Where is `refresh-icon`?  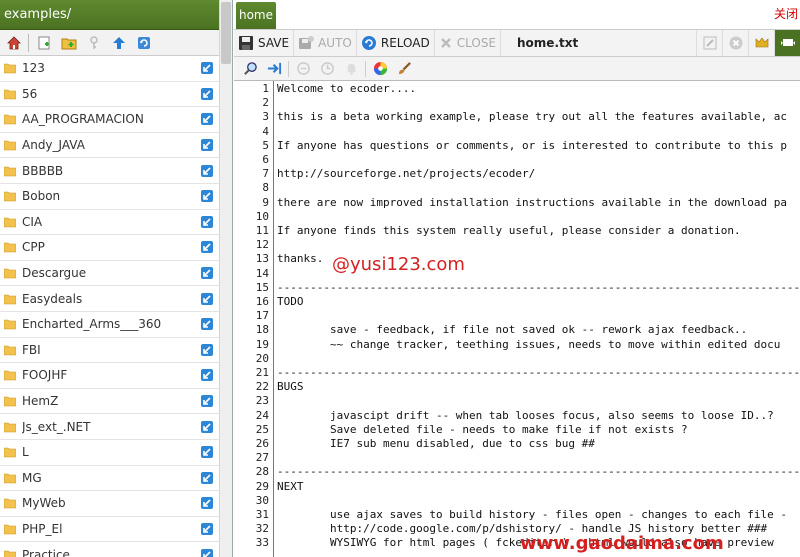 refresh-icon is located at coordinates (143, 42).